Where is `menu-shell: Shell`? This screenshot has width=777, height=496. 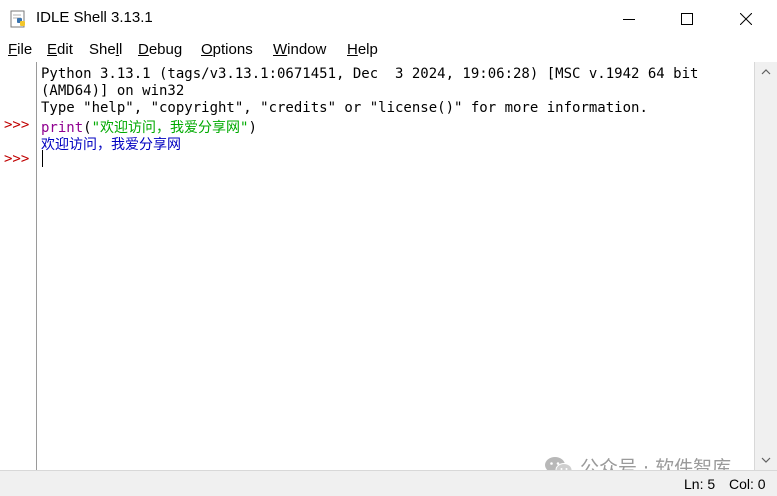 menu-shell: Shell is located at coordinates (105, 49).